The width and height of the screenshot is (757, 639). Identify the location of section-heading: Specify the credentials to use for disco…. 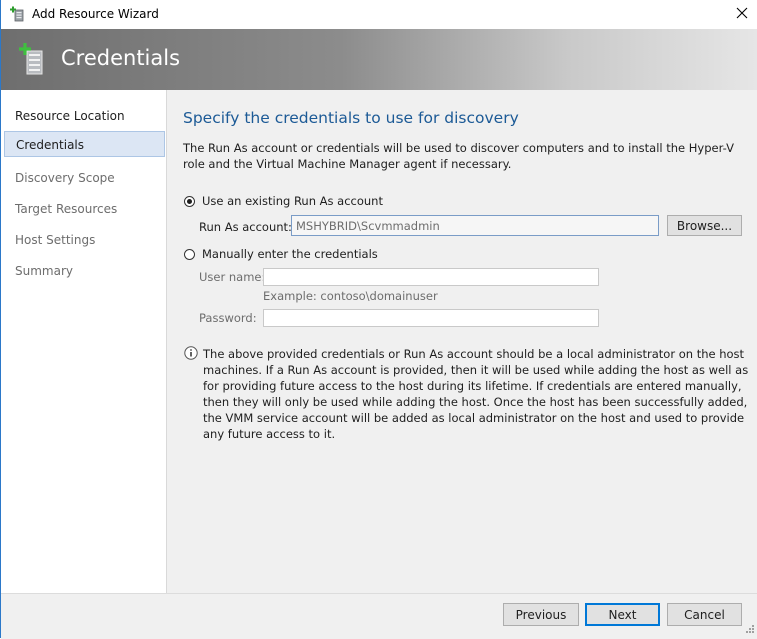
(351, 118).